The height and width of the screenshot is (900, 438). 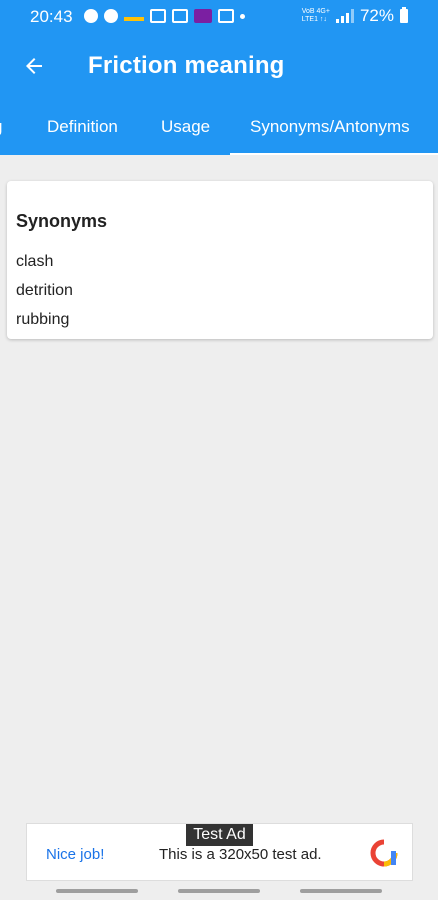 I want to click on active-tab-indicator, so click(x=334, y=154).